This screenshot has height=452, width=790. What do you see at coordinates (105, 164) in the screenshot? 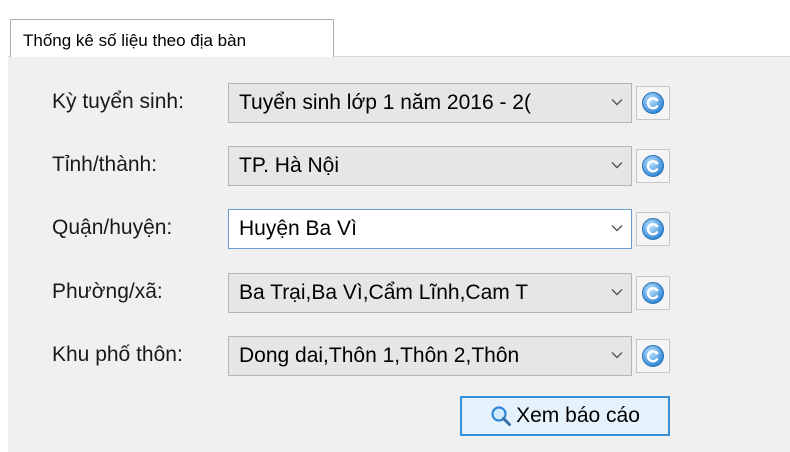
I see `tinh-thanh-label: Tỉnh/thành:` at bounding box center [105, 164].